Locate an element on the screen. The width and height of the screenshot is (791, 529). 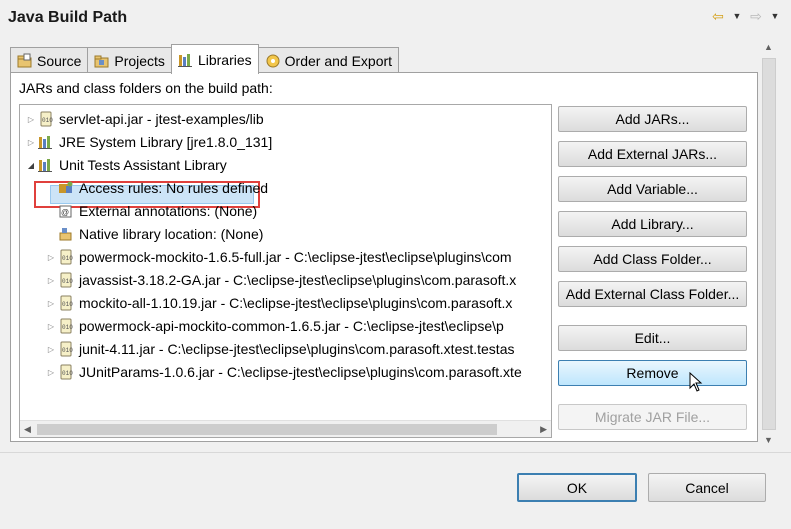
scroll-up-icon: ▲ is located at coordinates (768, 47).